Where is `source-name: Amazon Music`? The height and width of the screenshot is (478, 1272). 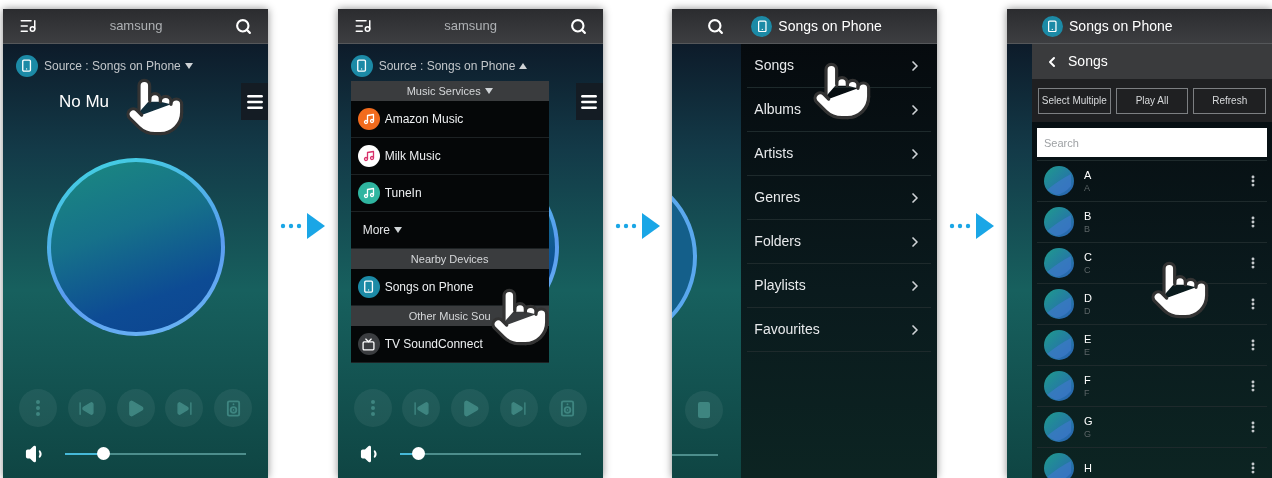
source-name: Amazon Music is located at coordinates (424, 119).